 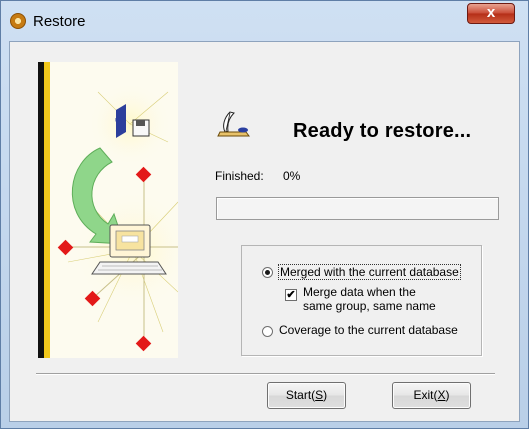 I want to click on finished-value: 0%, so click(x=292, y=176).